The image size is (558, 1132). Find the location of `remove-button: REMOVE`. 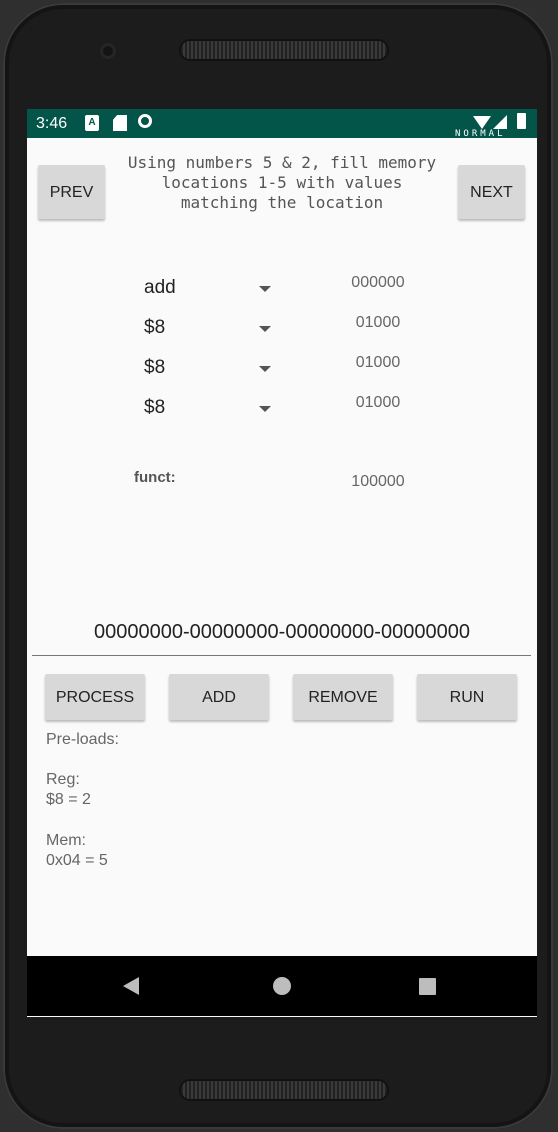

remove-button: REMOVE is located at coordinates (343, 697).